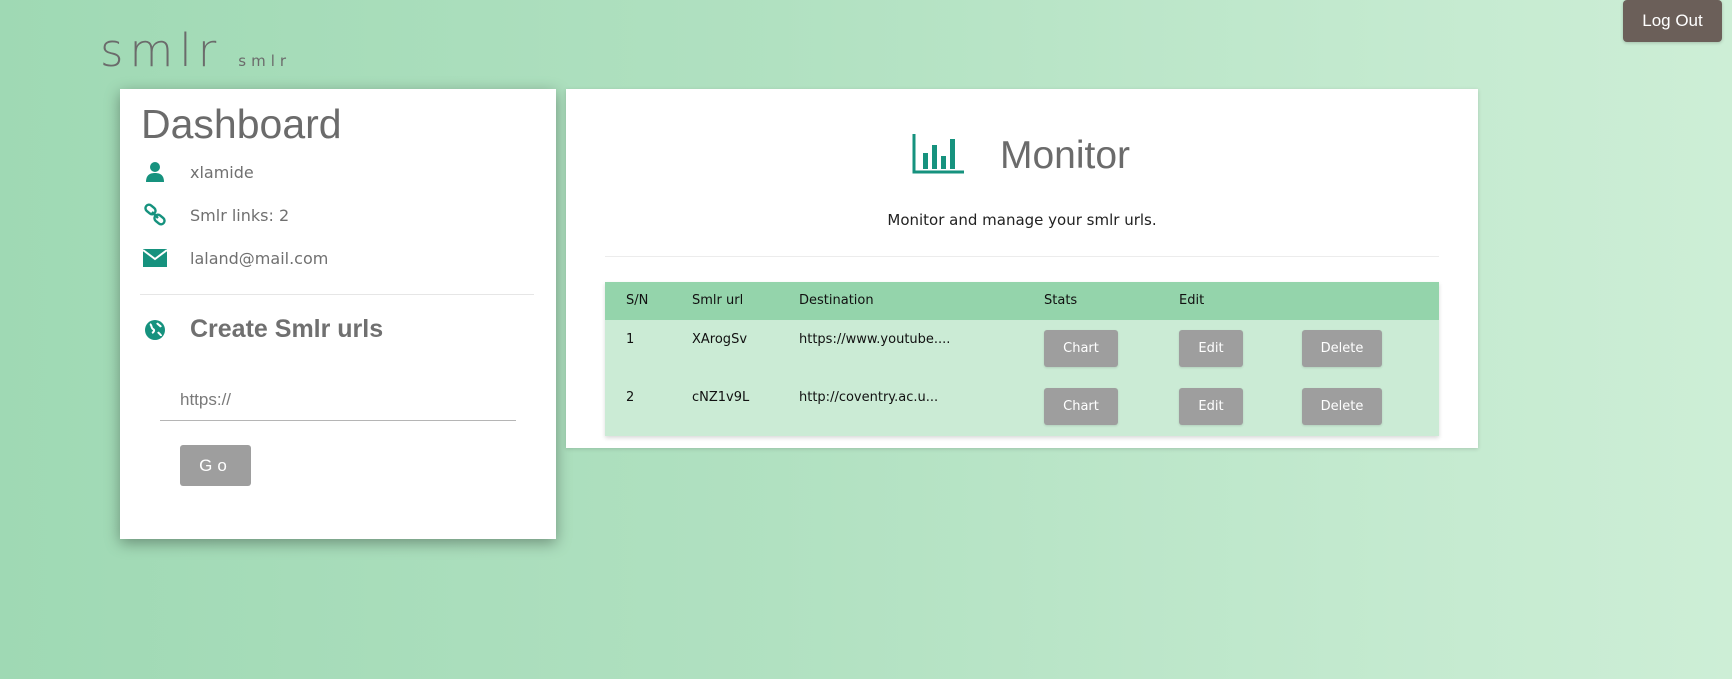 This screenshot has width=1732, height=679. Describe the element at coordinates (155, 330) in the screenshot. I see `globe-icon` at that location.